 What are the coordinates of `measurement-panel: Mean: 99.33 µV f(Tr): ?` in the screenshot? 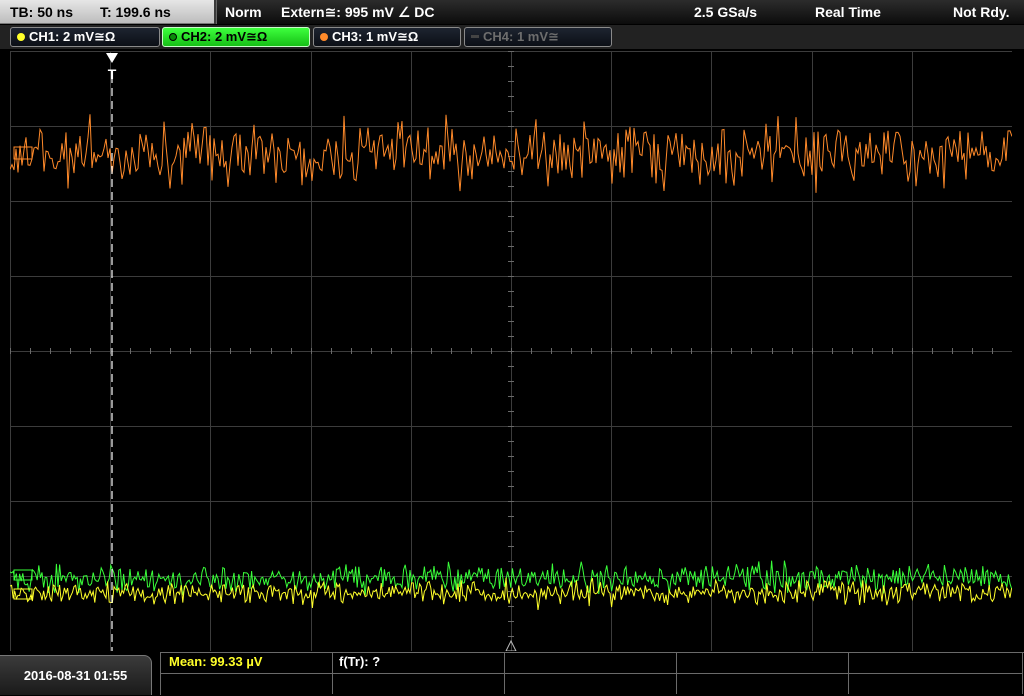 It's located at (592, 673).